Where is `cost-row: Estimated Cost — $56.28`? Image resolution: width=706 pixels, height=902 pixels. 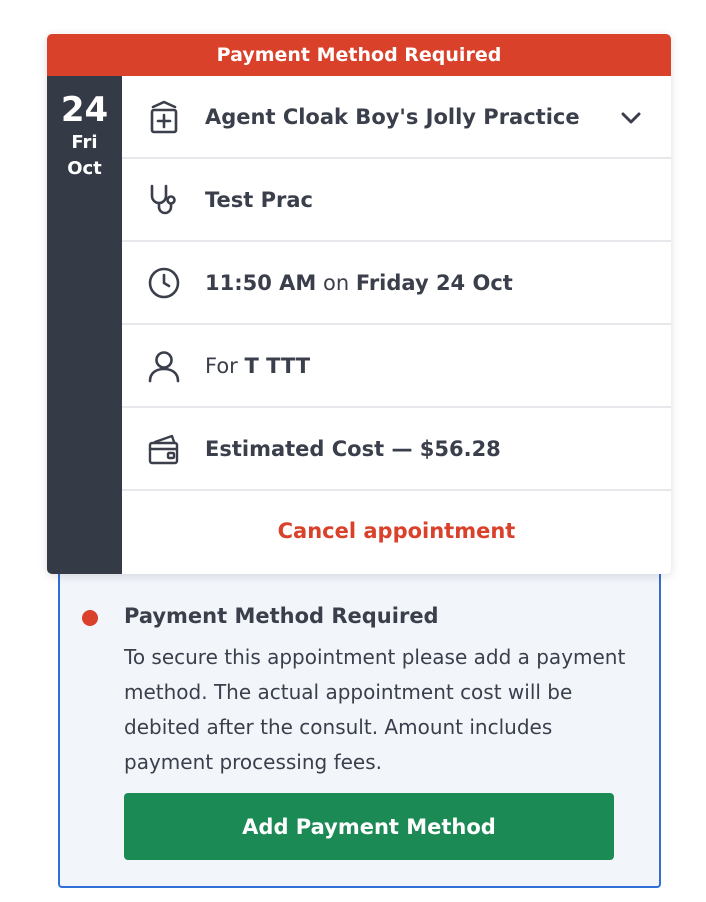 cost-row: Estimated Cost — $56.28 is located at coordinates (396, 449).